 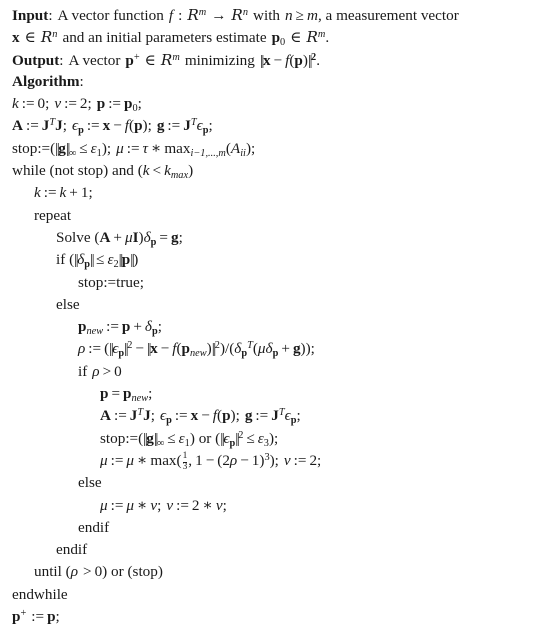 What do you see at coordinates (98, 572) in the screenshot?
I see `until-line: until (ρ >0) or (stop)` at bounding box center [98, 572].